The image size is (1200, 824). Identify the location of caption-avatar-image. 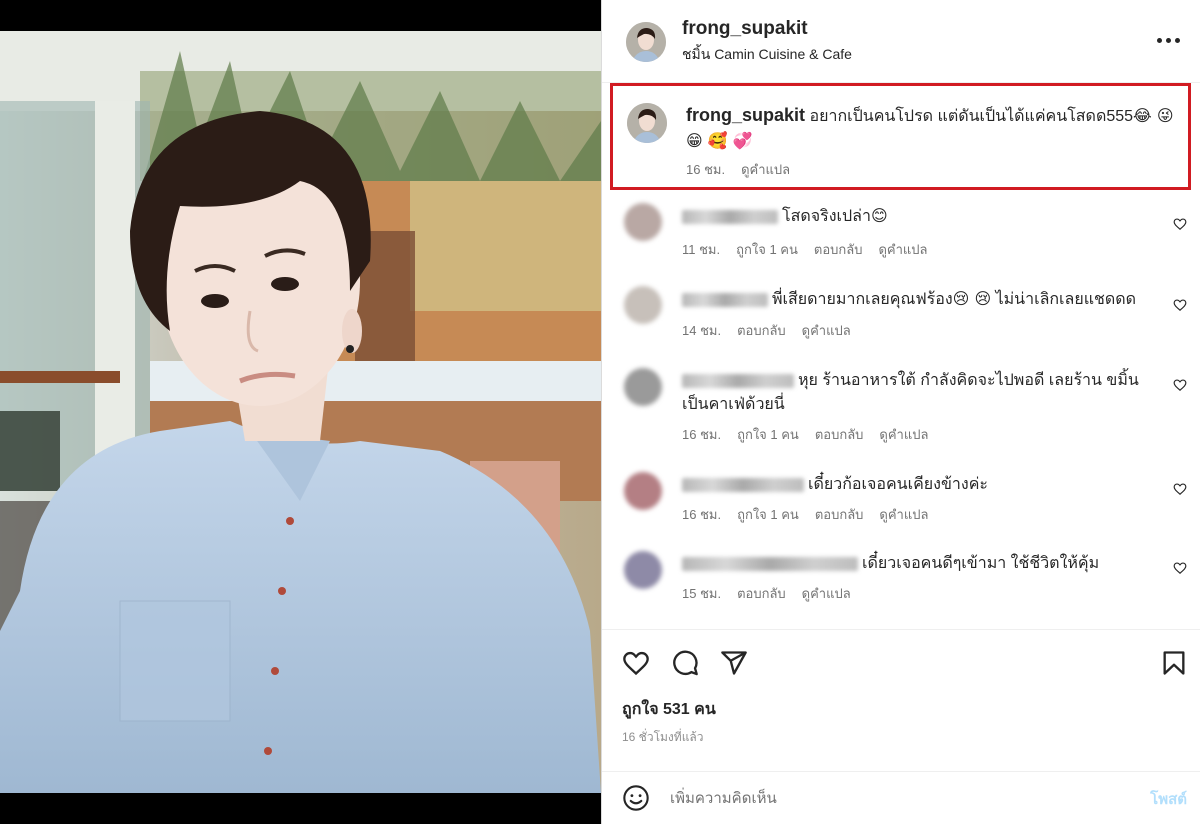
(647, 123).